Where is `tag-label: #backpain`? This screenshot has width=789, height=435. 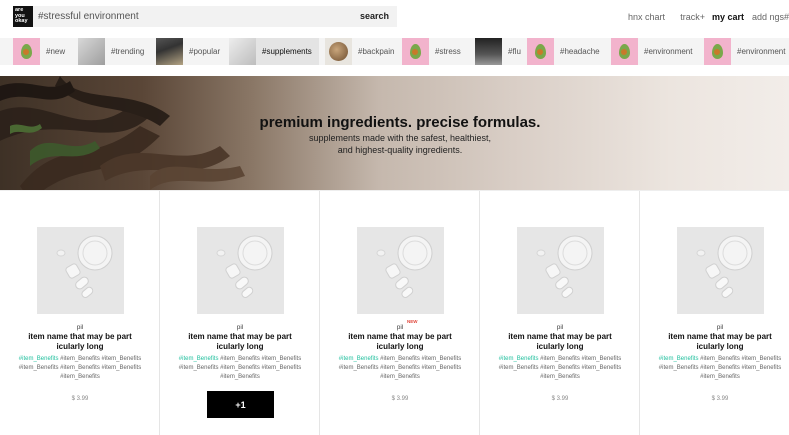
tag-label: #backpain is located at coordinates (376, 51).